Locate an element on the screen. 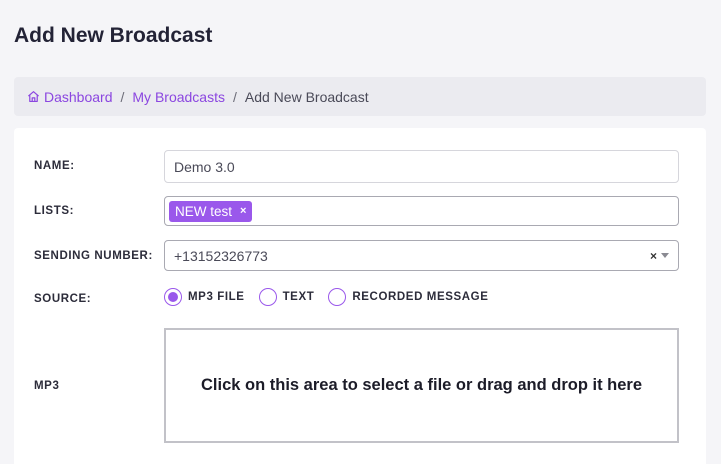 The image size is (721, 464). breadcrumb-dashboard-link: Dashboard is located at coordinates (70, 97).